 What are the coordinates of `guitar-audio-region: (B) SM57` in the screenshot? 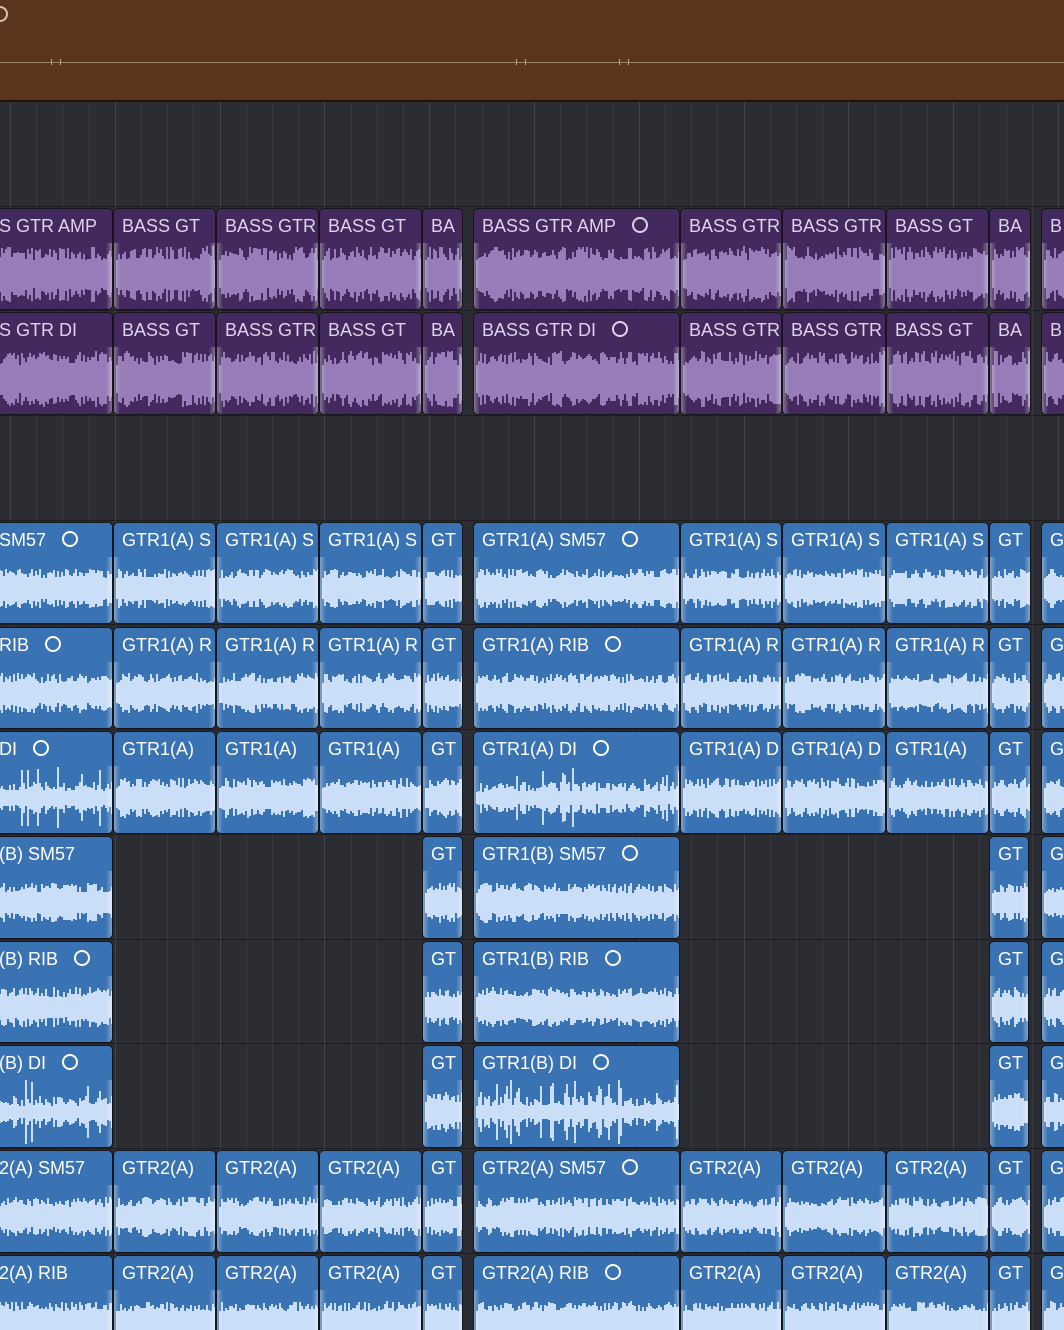 It's located at (56, 887).